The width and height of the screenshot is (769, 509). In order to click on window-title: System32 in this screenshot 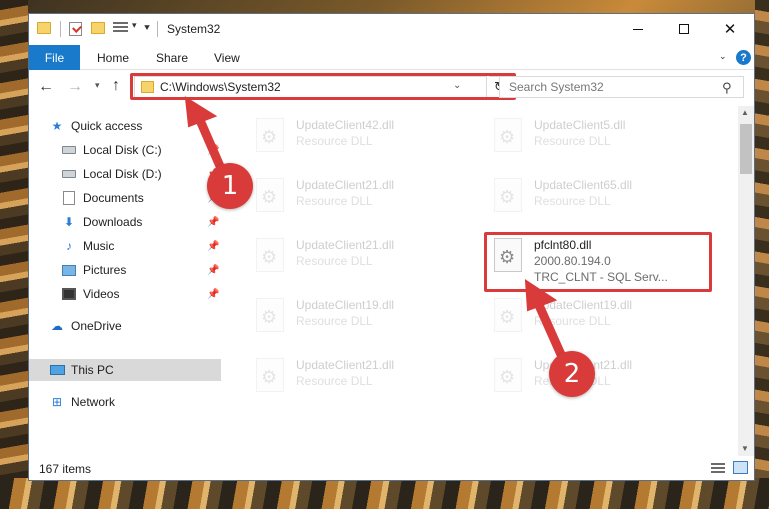, I will do `click(194, 29)`.